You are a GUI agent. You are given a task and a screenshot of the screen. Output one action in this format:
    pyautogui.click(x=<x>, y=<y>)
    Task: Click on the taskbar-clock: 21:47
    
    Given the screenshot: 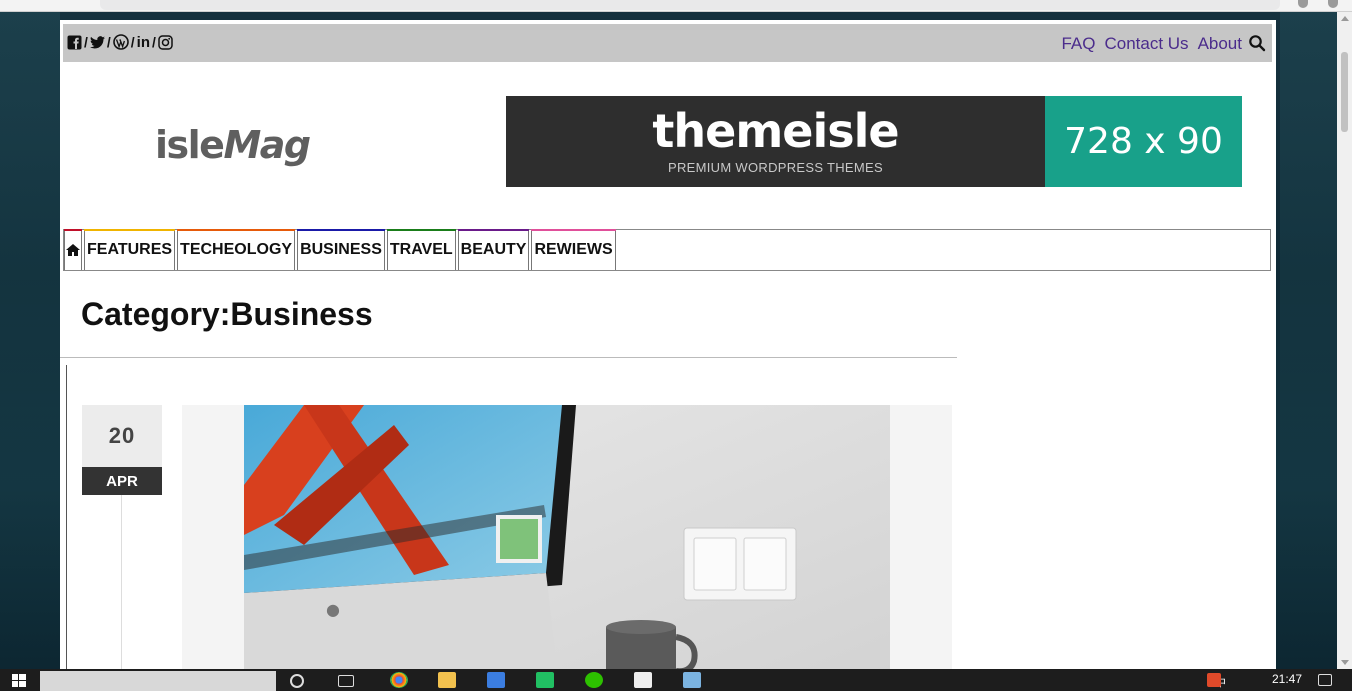 What is the action you would take?
    pyautogui.click(x=1287, y=679)
    